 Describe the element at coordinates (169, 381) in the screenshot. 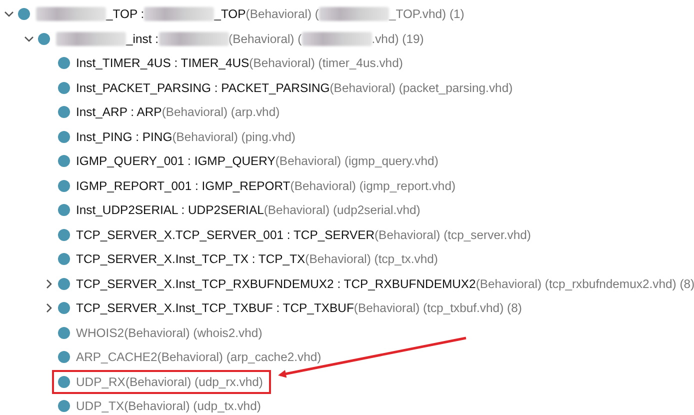

I see `module-info: UDP_RX(Behavioral) (udp_rx.vhd)` at that location.